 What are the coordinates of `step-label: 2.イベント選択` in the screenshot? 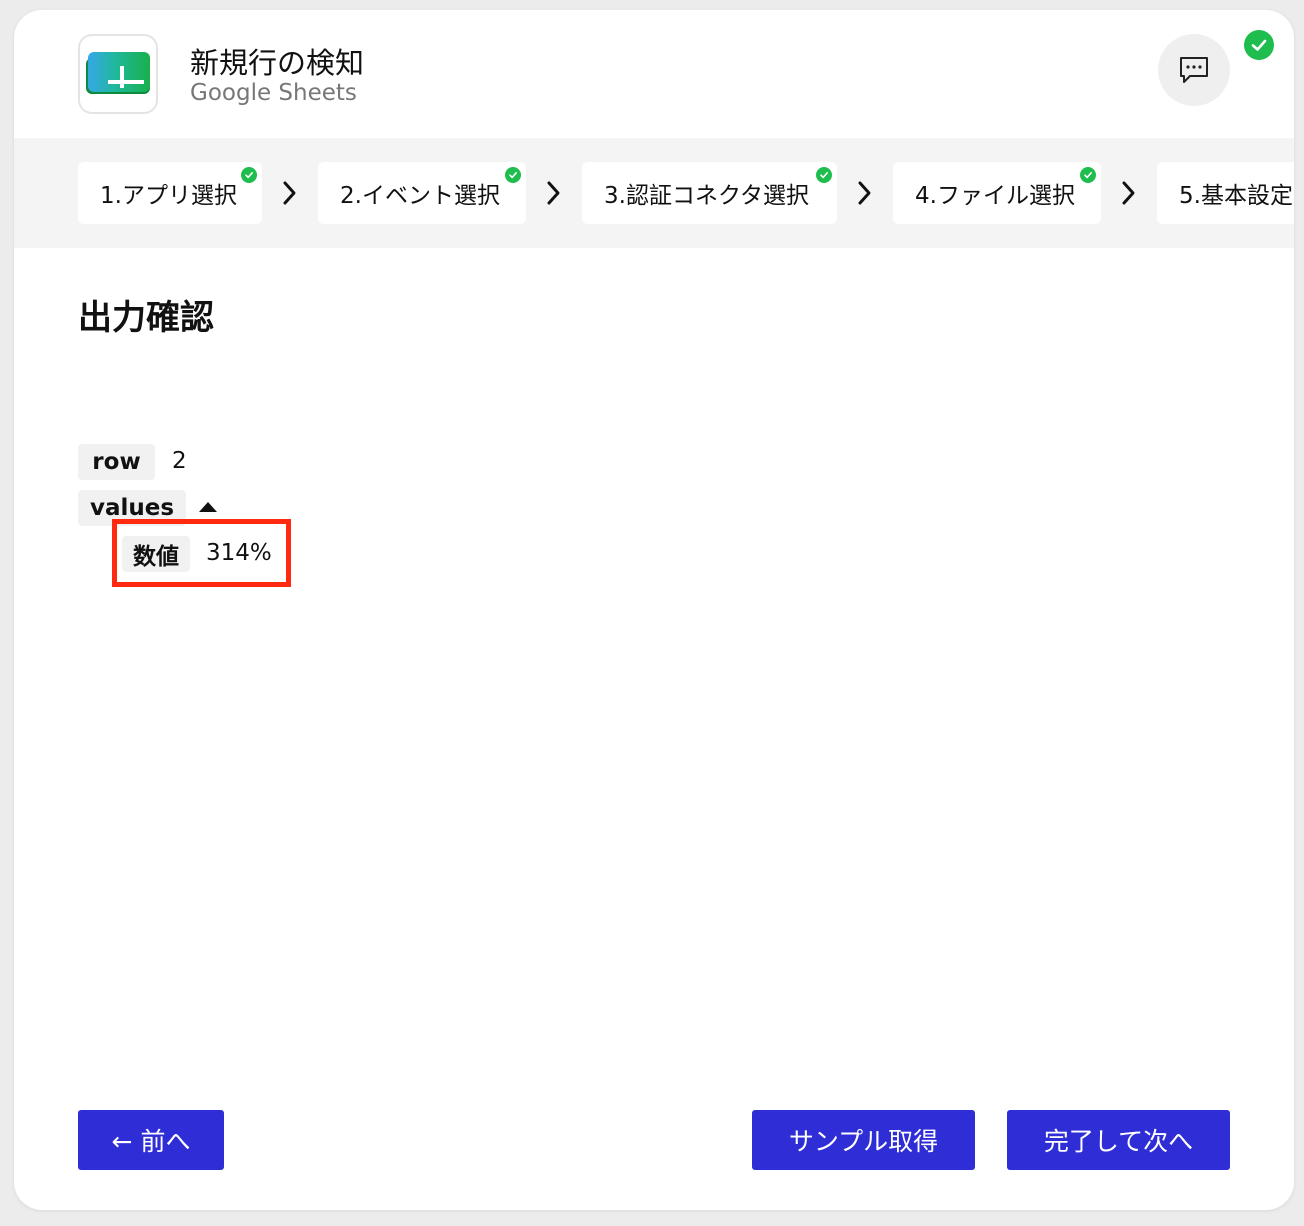 It's located at (420, 196).